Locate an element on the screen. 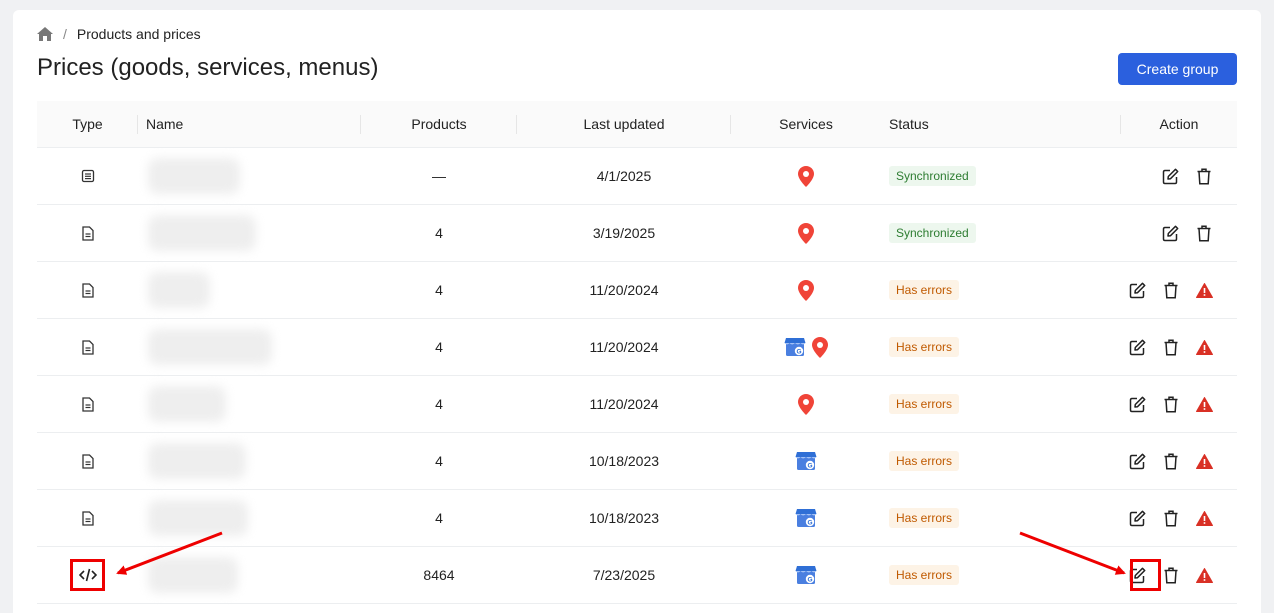 The width and height of the screenshot is (1274, 613). table-row: 8464 7/23/2025 G Has errors is located at coordinates (637, 575).